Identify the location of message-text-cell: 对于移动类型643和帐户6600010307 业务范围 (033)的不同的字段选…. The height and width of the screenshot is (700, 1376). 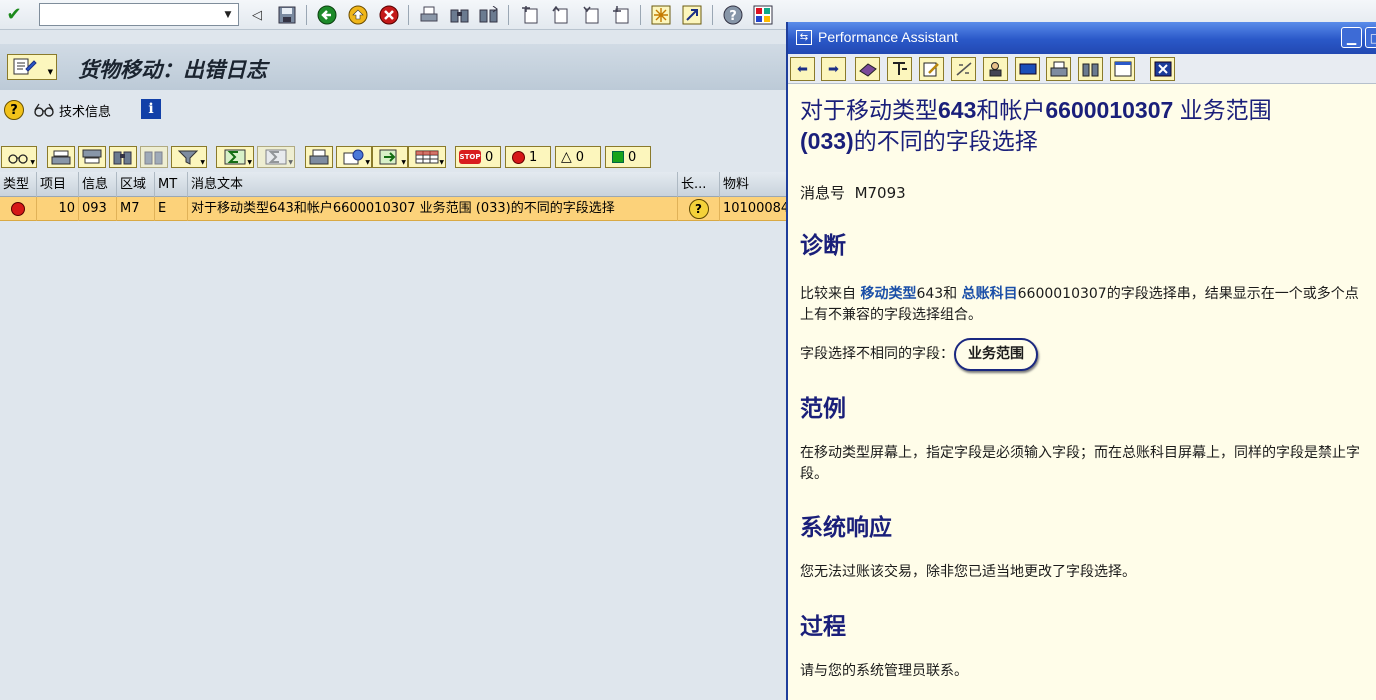
(433, 209).